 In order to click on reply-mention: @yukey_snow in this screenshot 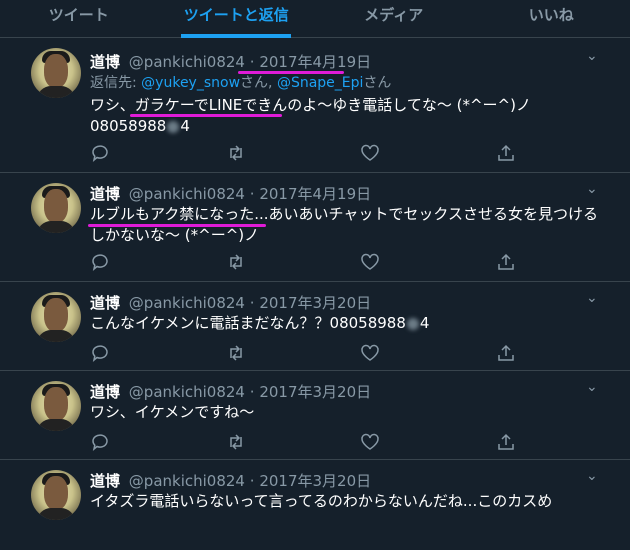, I will do `click(190, 83)`.